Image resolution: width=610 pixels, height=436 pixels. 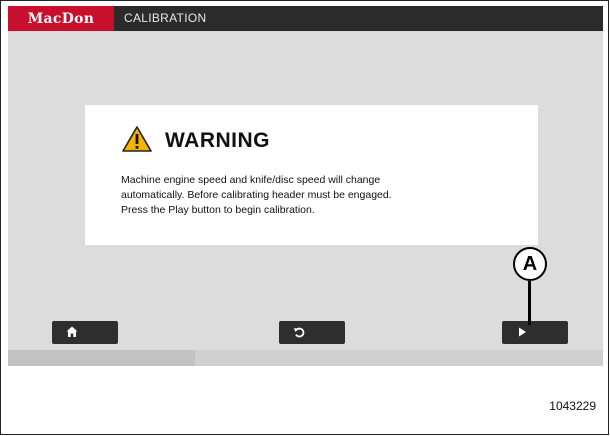 I want to click on warning-icon, so click(x=137, y=139).